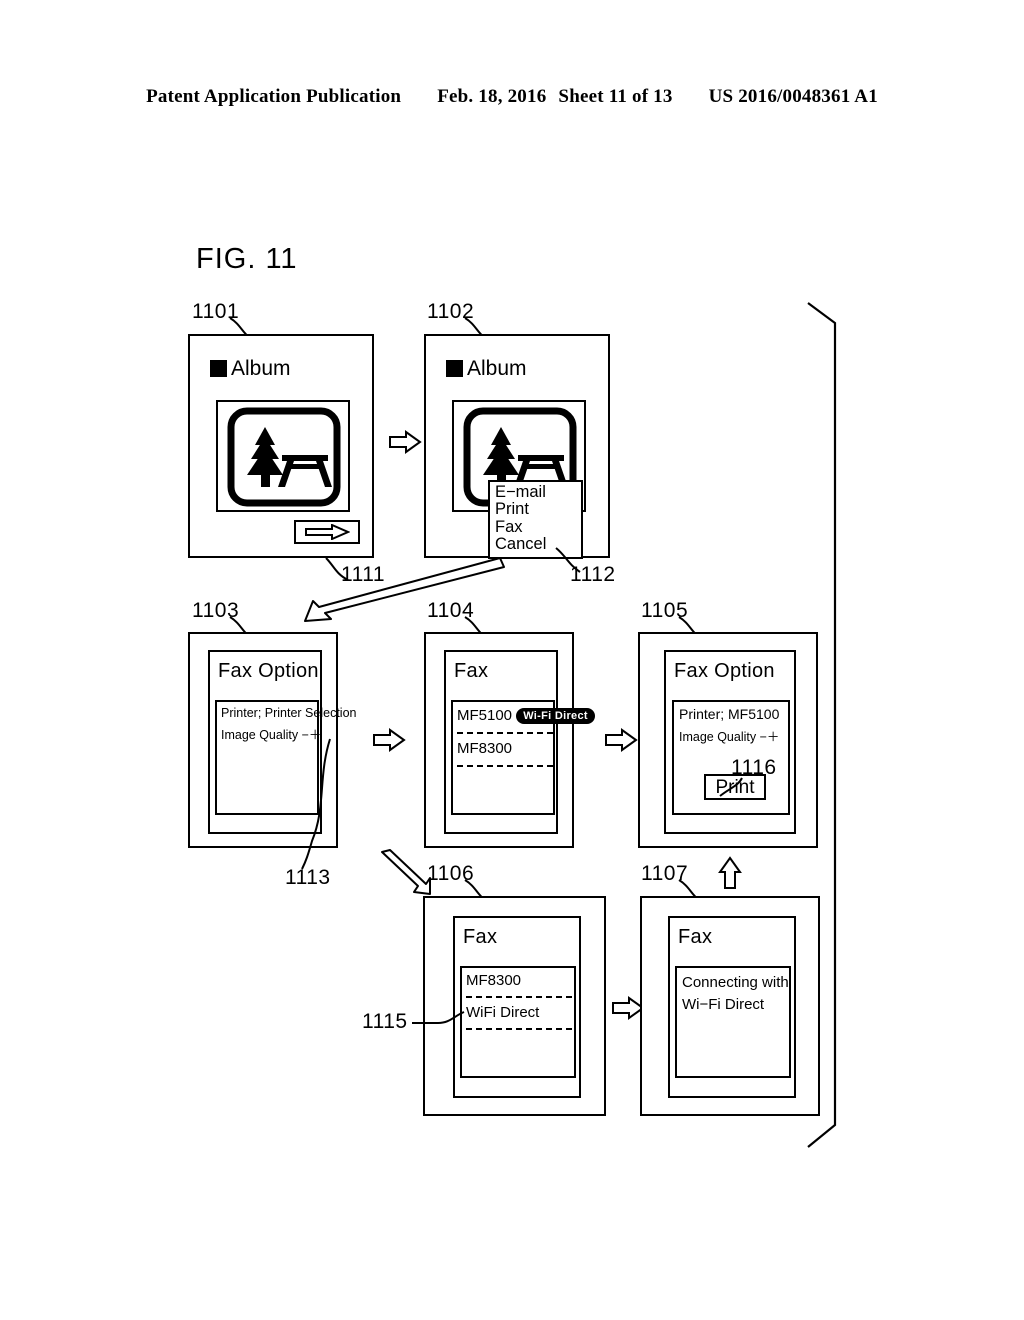 The width and height of the screenshot is (1024, 1320). What do you see at coordinates (518, 1022) in the screenshot?
I see `connection-list-1106: MF8300 WiFi Direct` at bounding box center [518, 1022].